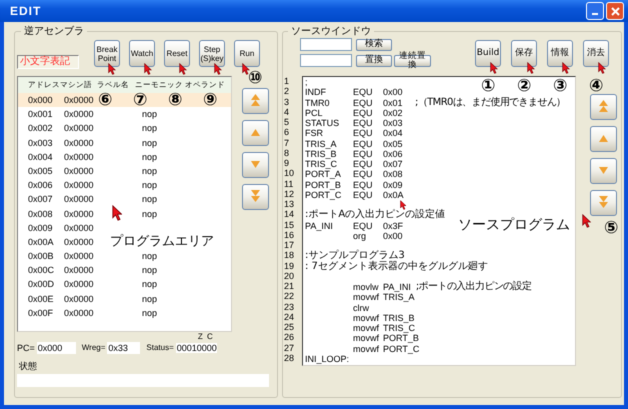  Describe the element at coordinates (41, 228) in the screenshot. I see `address-cell-text: 0x009` at that location.